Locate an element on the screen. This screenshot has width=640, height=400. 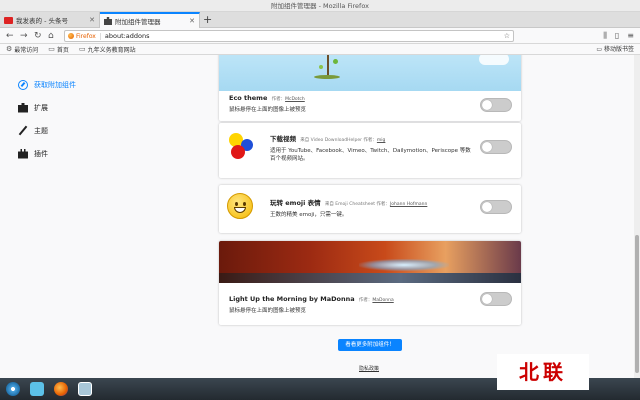
addon-author-link: McDotch is located at coordinates (295, 99).